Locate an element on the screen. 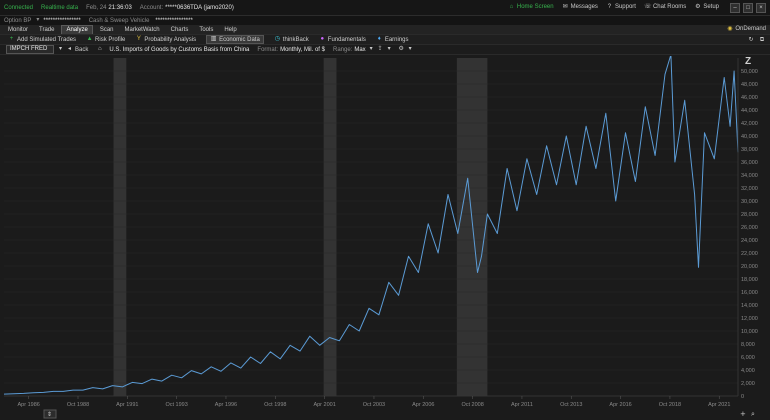 The height and width of the screenshot is (420, 770). back-button: Back is located at coordinates (81, 50).